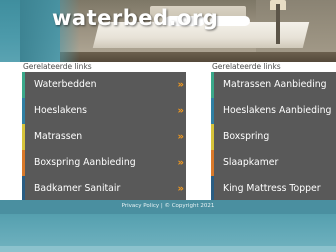  I want to click on link-boxspring-aanbieding: Boxspring Aanbieding », so click(104, 163).